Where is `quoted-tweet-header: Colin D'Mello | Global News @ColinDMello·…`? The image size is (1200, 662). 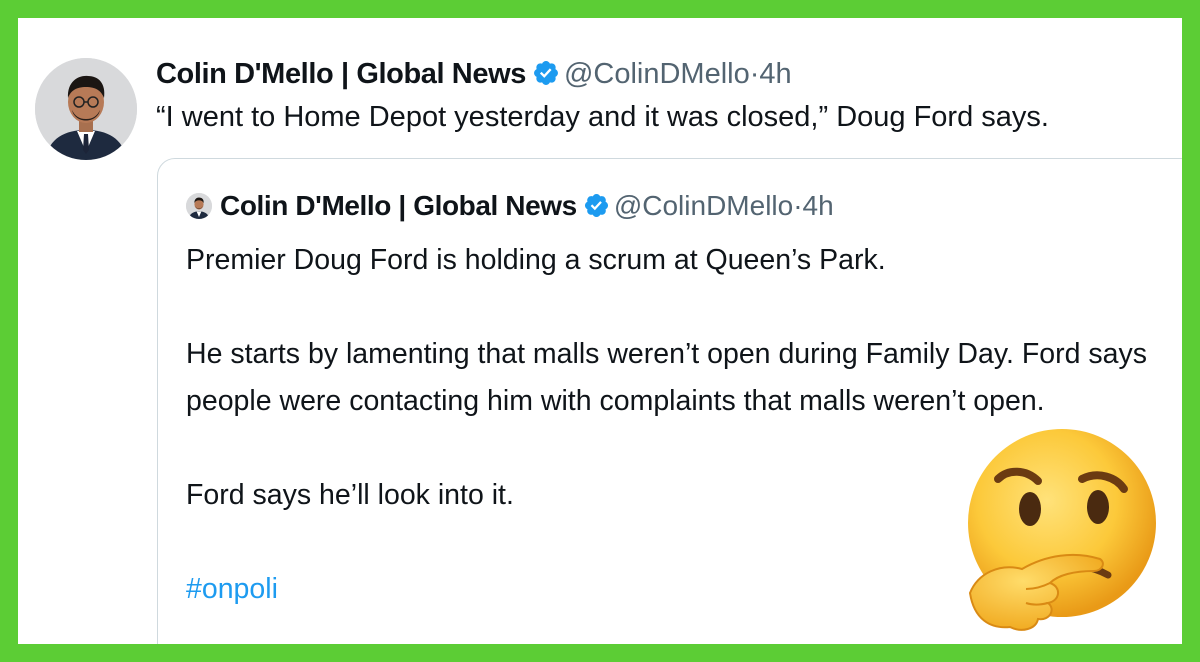 quoted-tweet-header: Colin D'Mello | Global News @ColinDMello·… is located at coordinates (510, 208).